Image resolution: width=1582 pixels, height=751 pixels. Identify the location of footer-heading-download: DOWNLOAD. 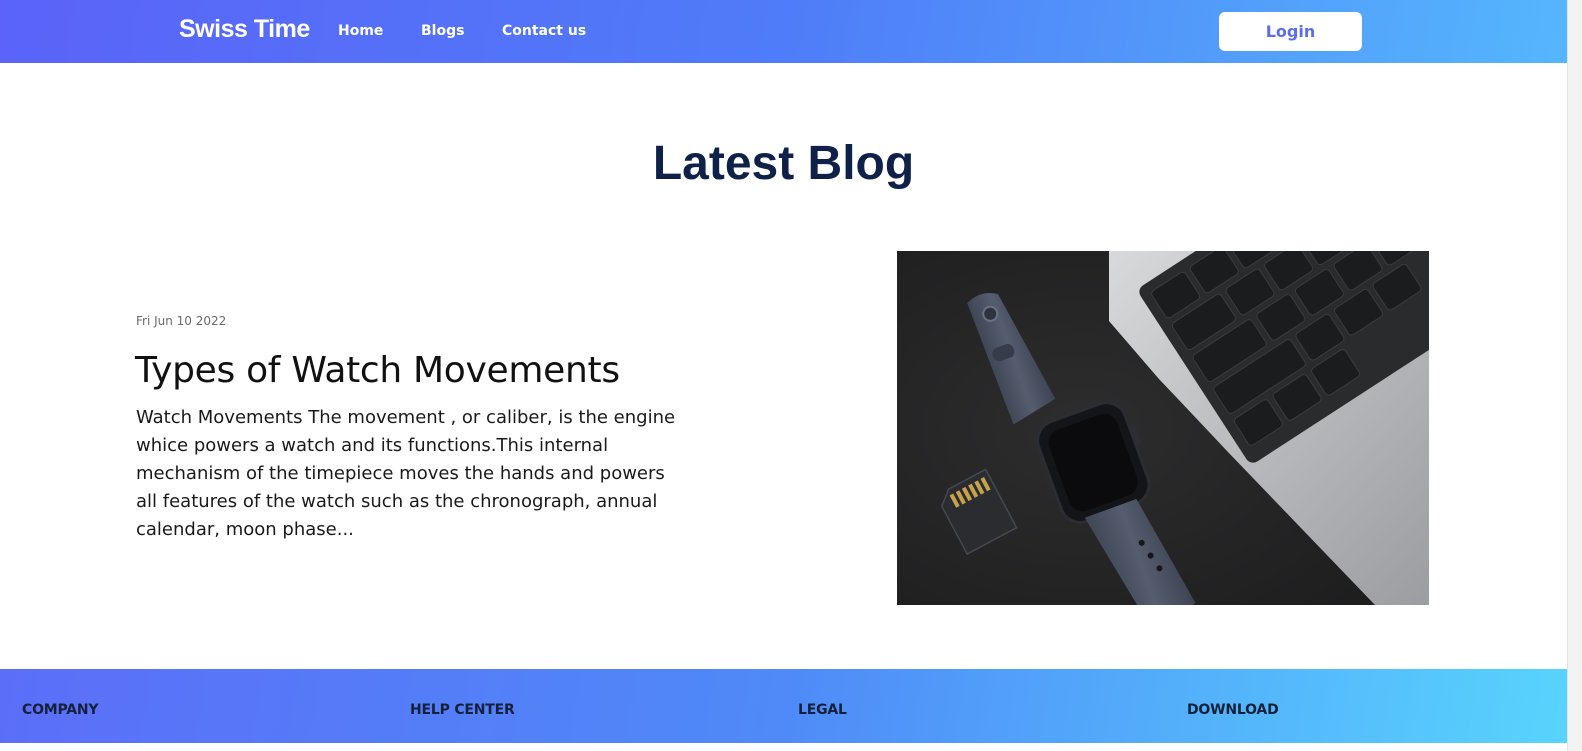
(1233, 710).